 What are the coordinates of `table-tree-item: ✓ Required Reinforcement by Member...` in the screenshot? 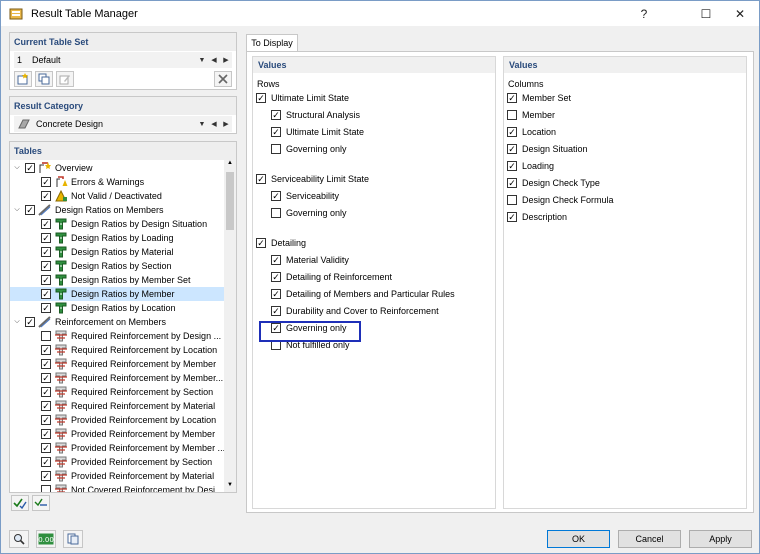 It's located at (121, 378).